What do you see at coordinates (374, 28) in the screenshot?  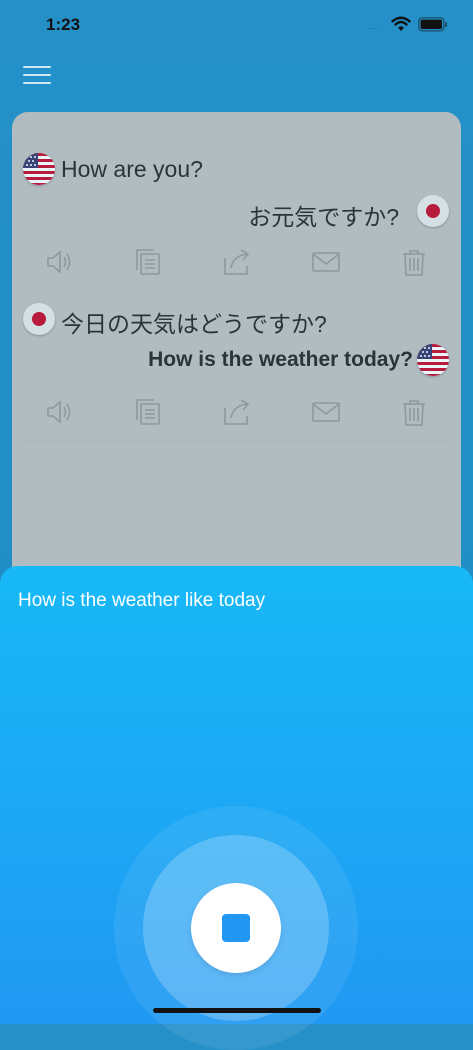 I see `cellular-signal-icon: ····` at bounding box center [374, 28].